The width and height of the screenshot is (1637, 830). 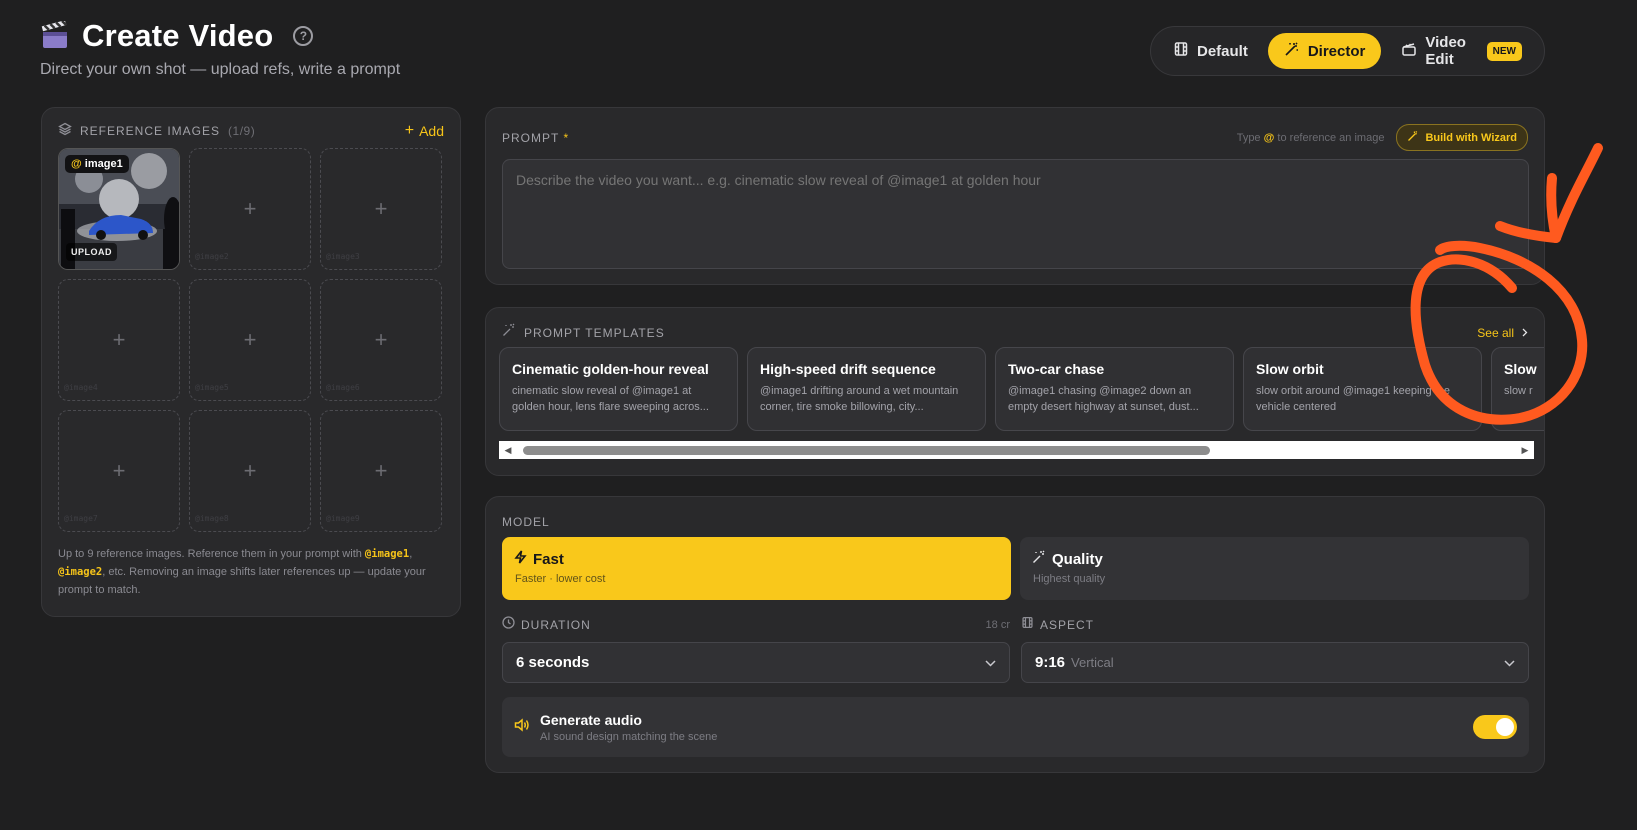 I want to click on upload-button: UPLOAD, so click(x=91, y=252).